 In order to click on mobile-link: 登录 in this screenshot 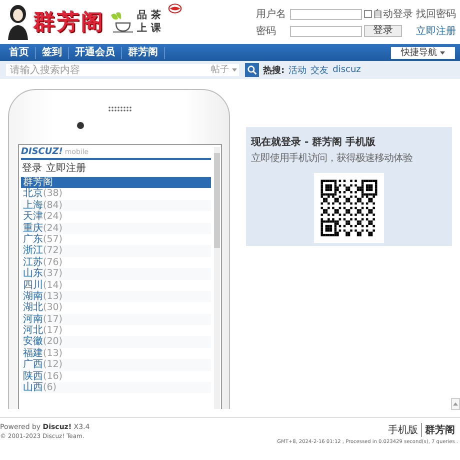, I will do `click(32, 167)`.